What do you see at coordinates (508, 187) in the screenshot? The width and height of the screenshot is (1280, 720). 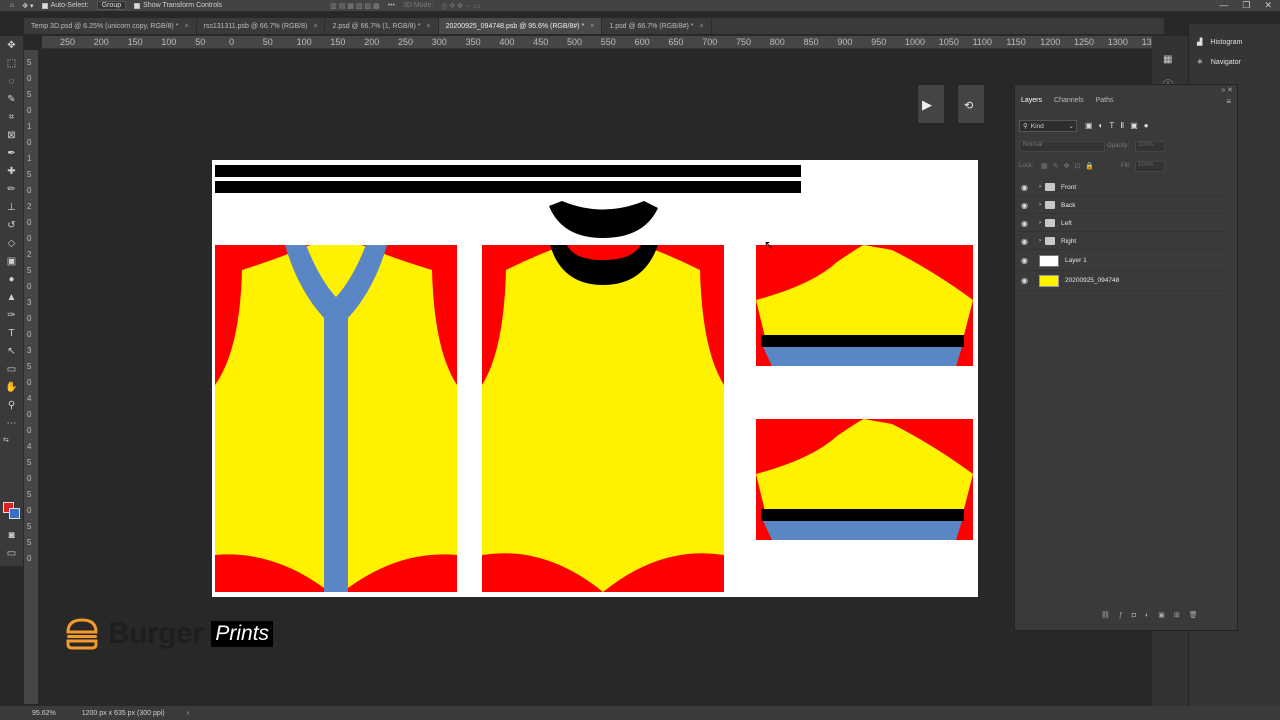 I see `black-stripe-bottom` at bounding box center [508, 187].